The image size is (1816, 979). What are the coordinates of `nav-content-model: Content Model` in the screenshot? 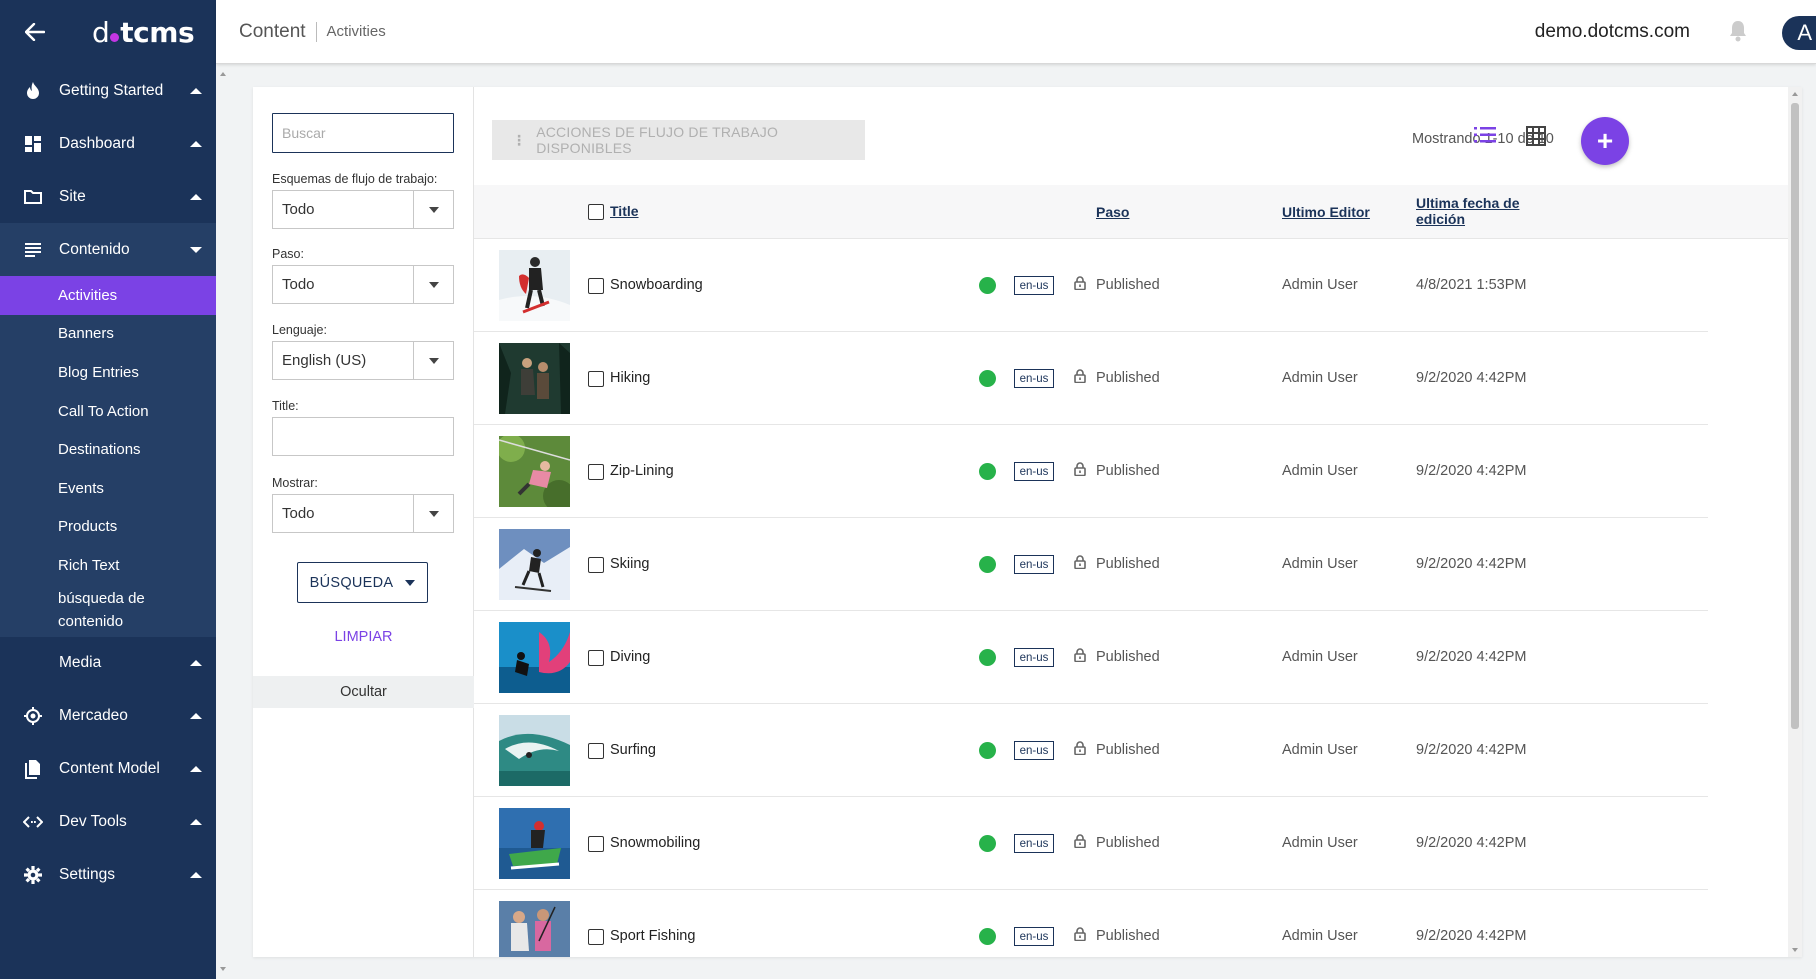 It's located at (108, 769).